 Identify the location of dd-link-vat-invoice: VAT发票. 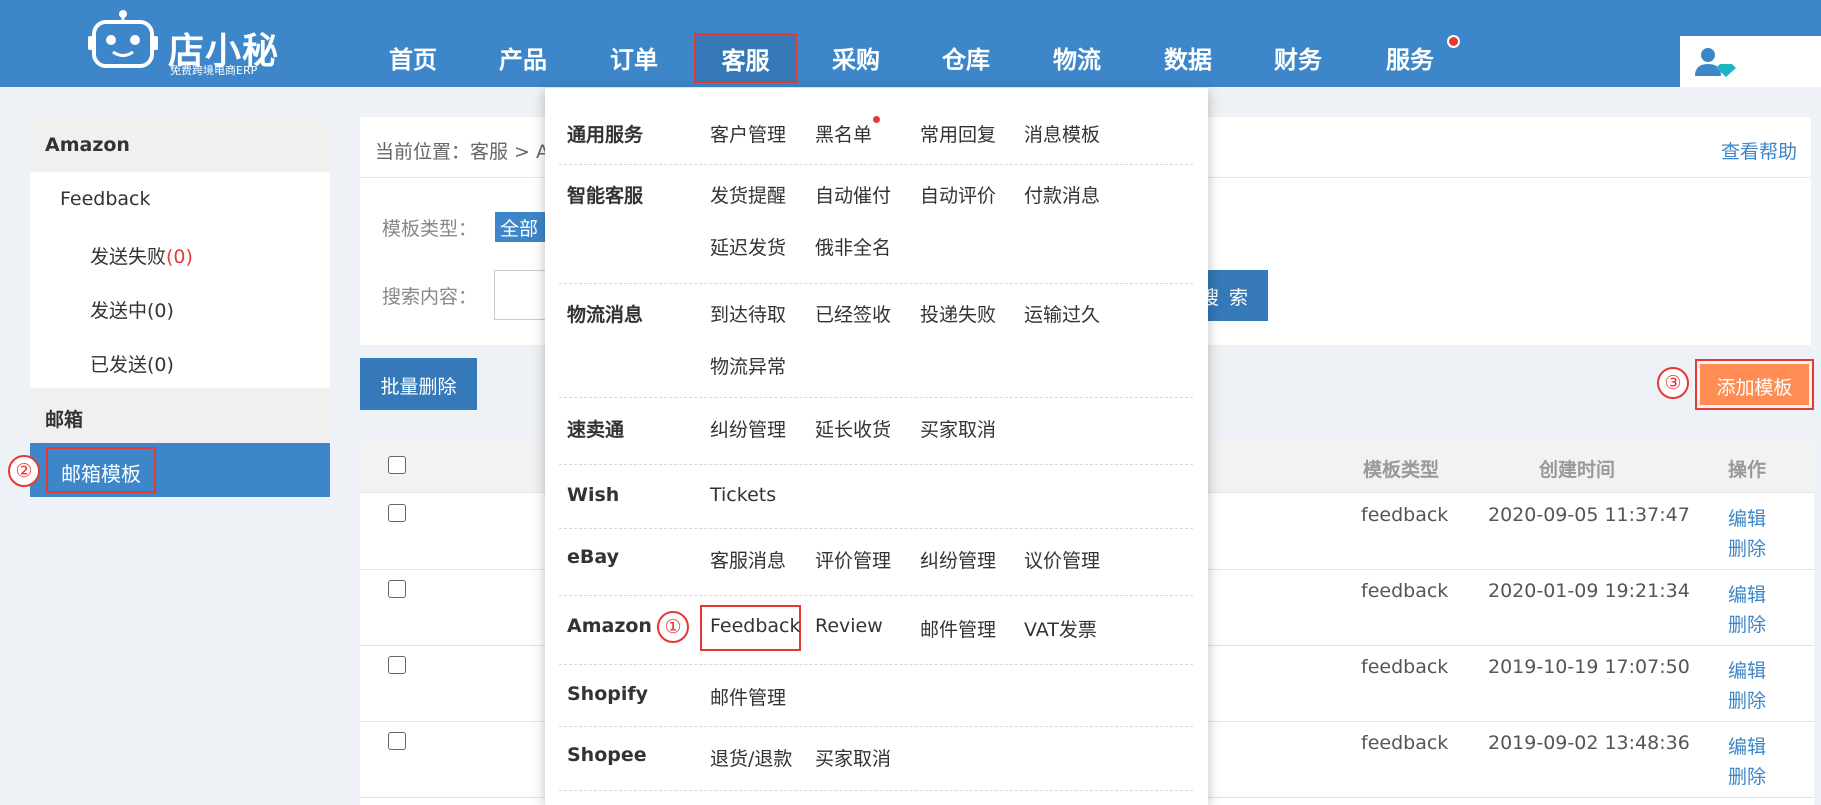
(1060, 628).